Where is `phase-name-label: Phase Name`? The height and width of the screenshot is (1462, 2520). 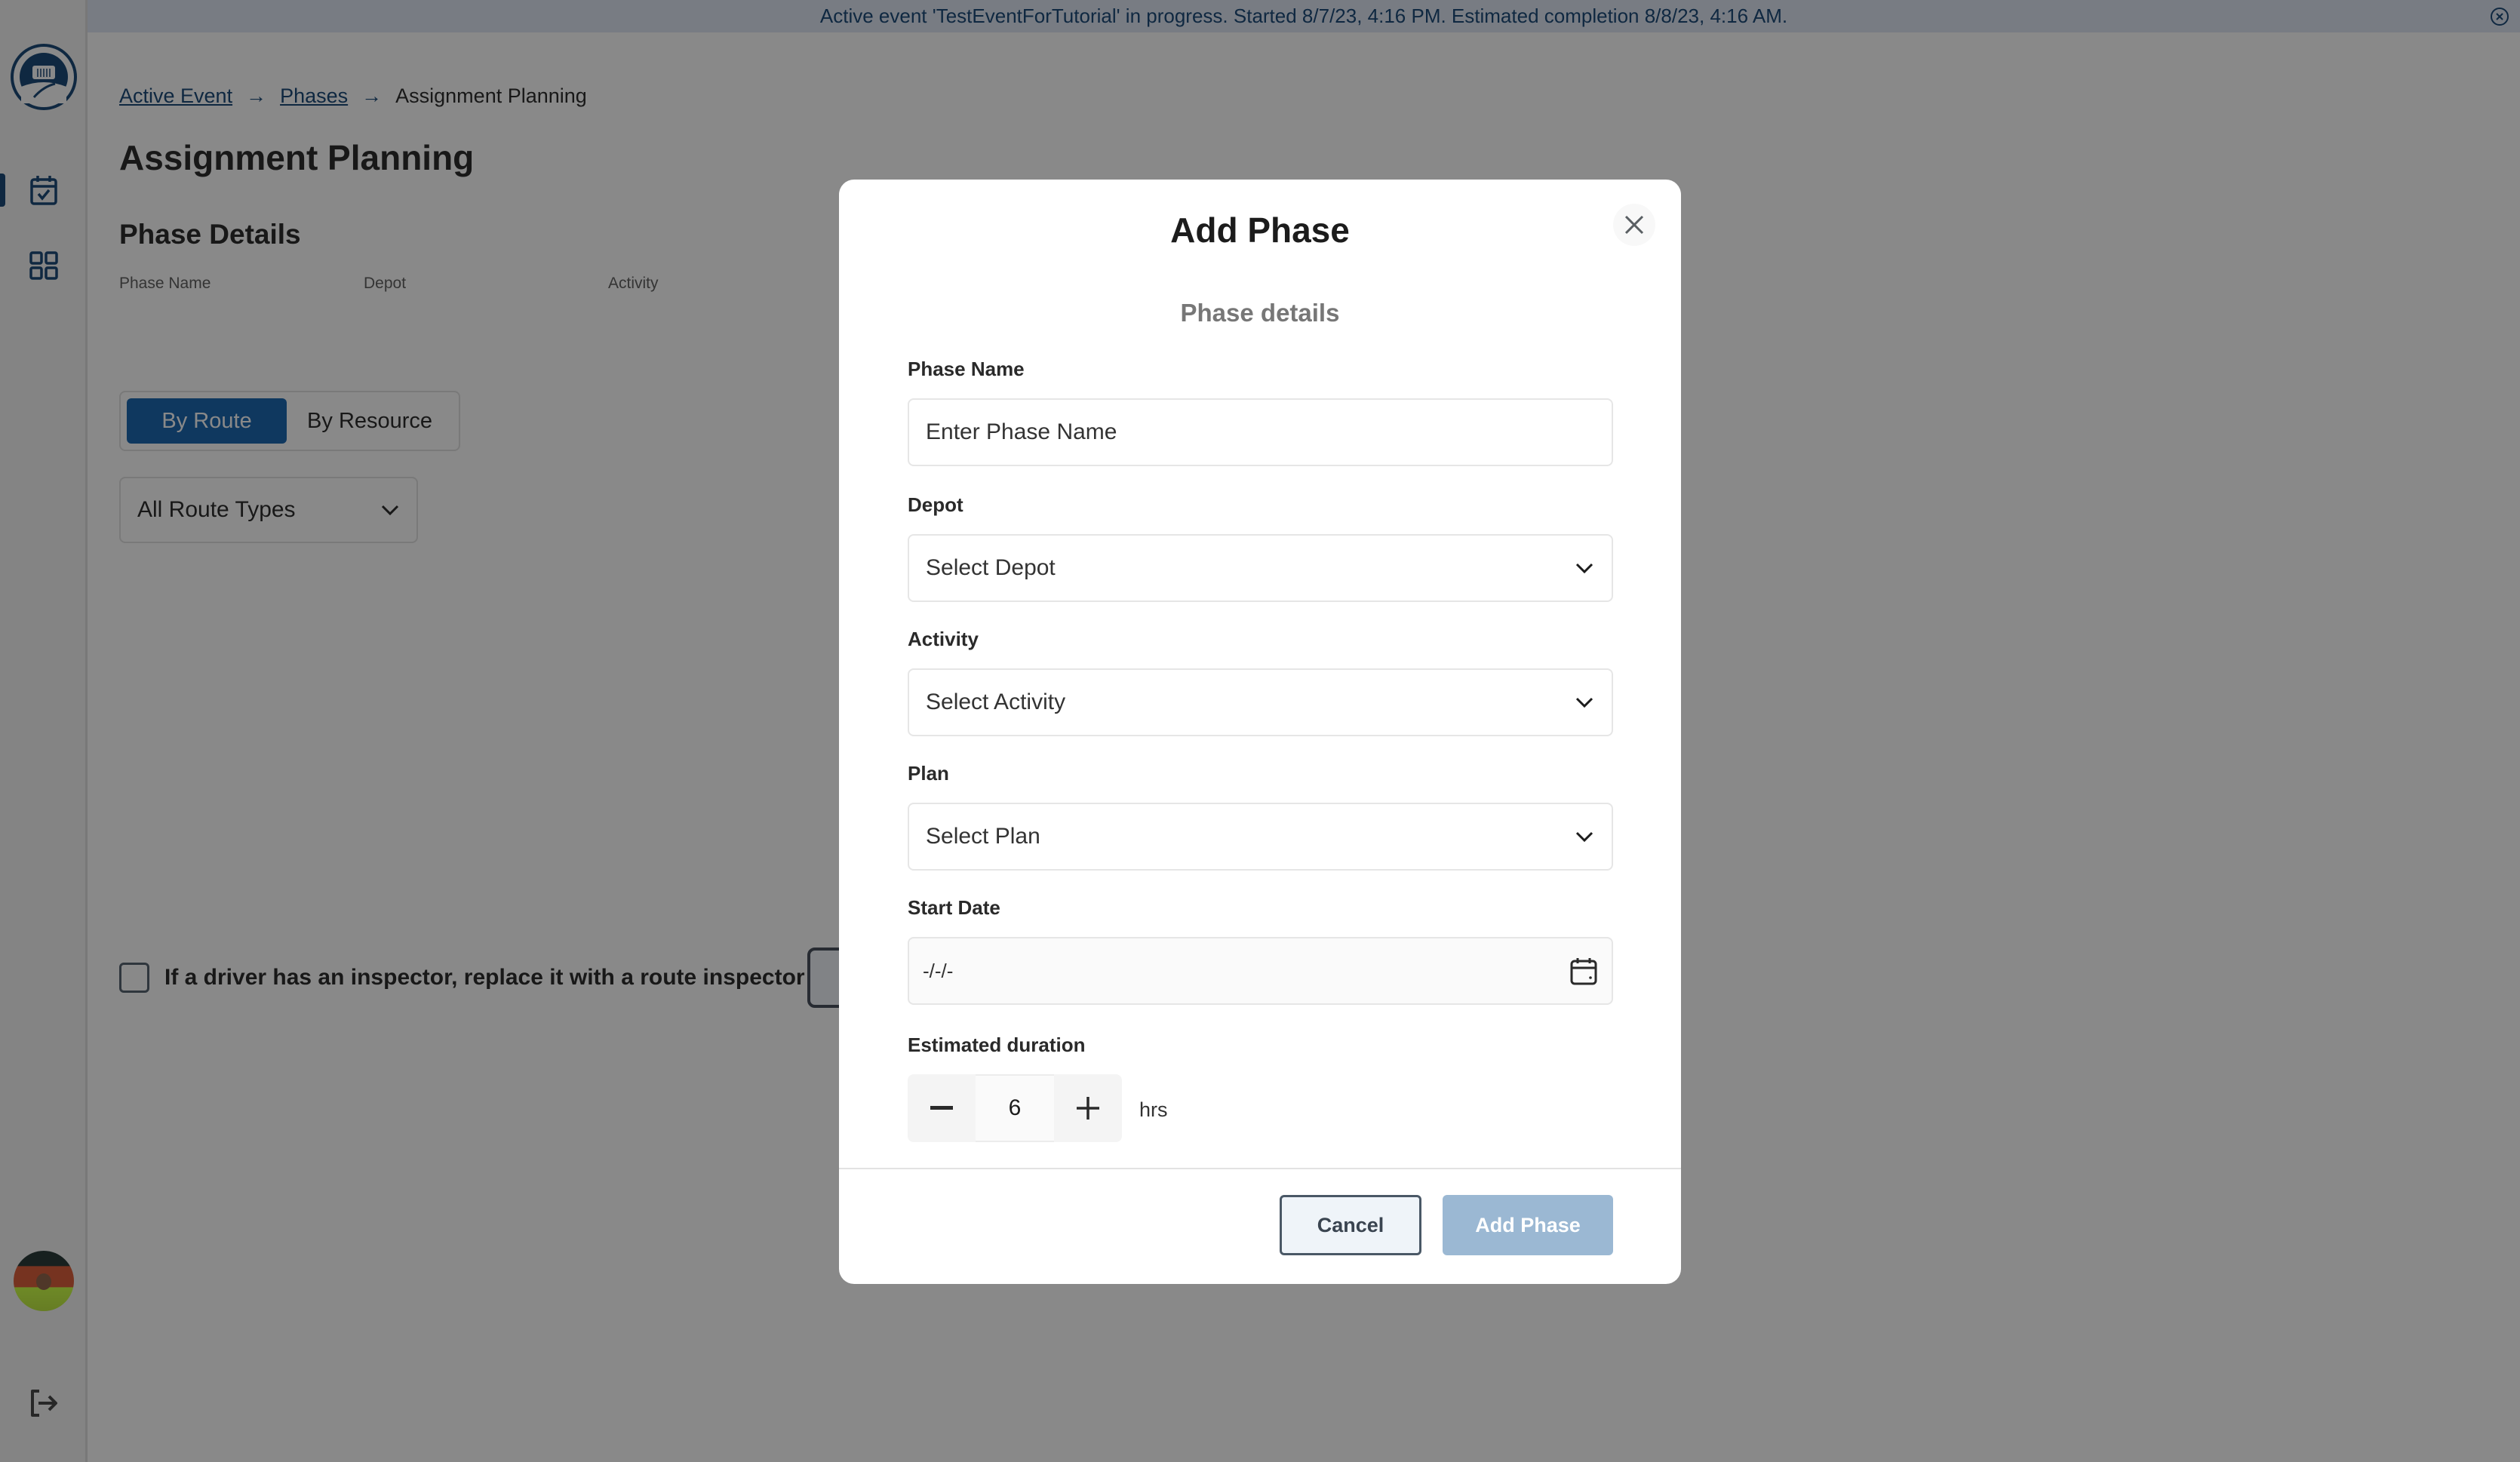
phase-name-label: Phase Name is located at coordinates (966, 369).